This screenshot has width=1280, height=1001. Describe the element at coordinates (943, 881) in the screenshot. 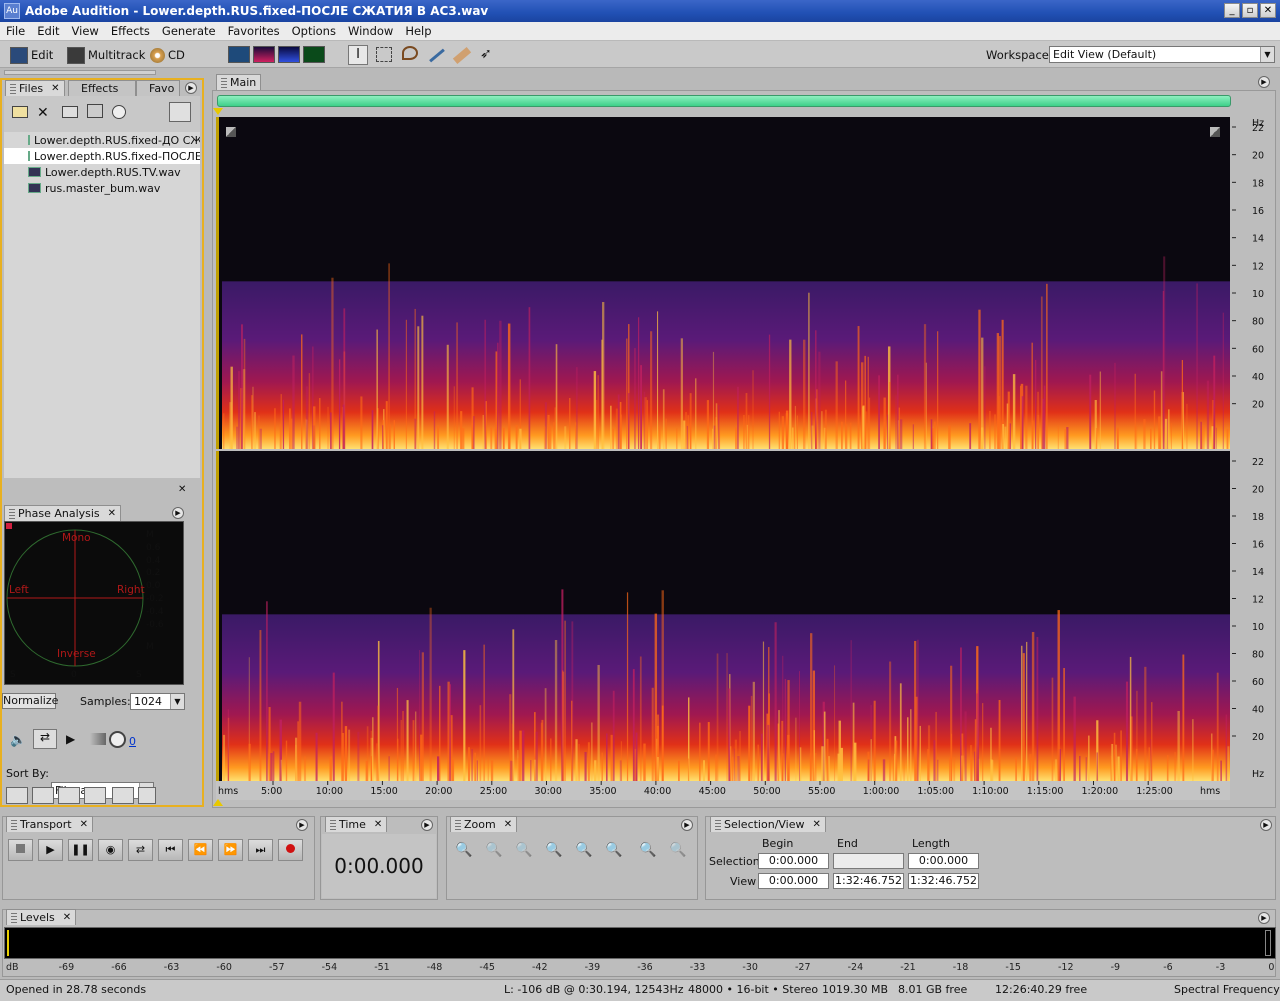

I see `view-length-field: 1:32:46.752` at that location.